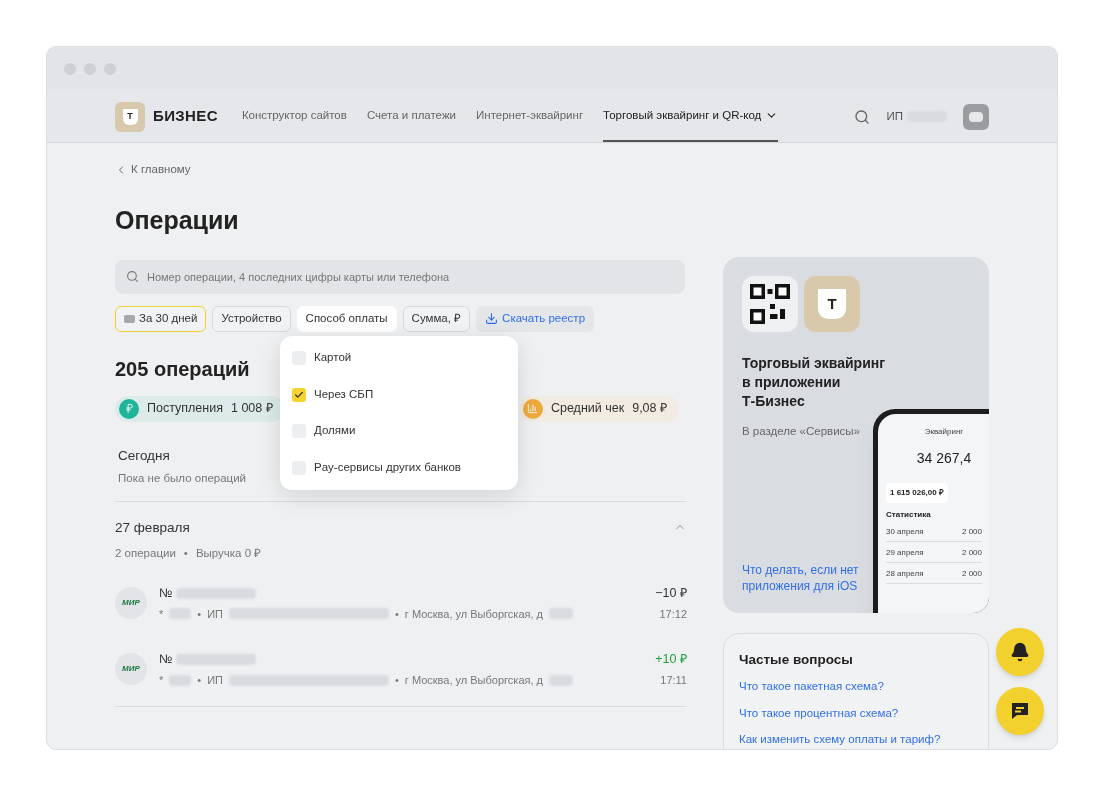  What do you see at coordinates (153, 170) in the screenshot?
I see `back-link: К главному` at bounding box center [153, 170].